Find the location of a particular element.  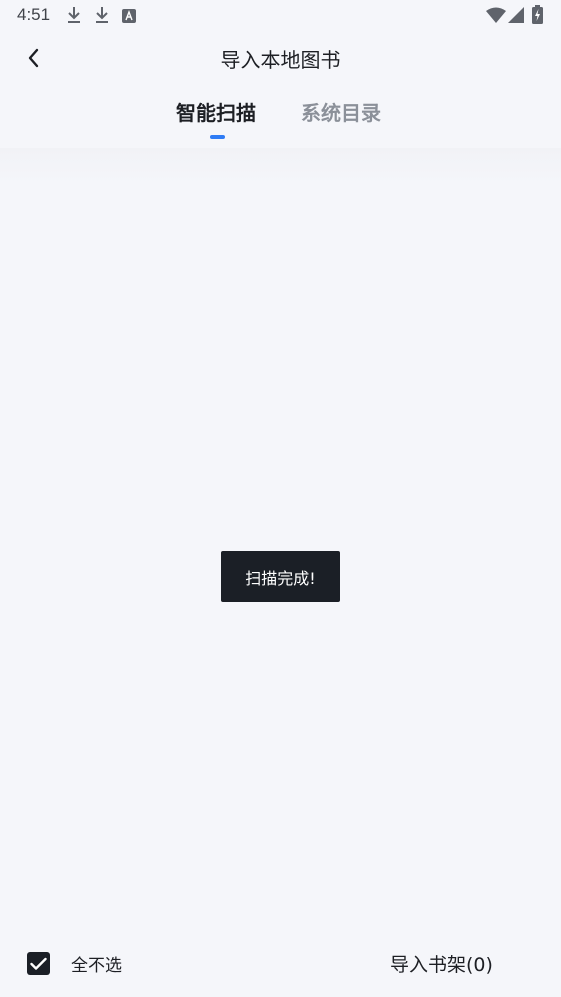

signal-icon is located at coordinates (516, 17).